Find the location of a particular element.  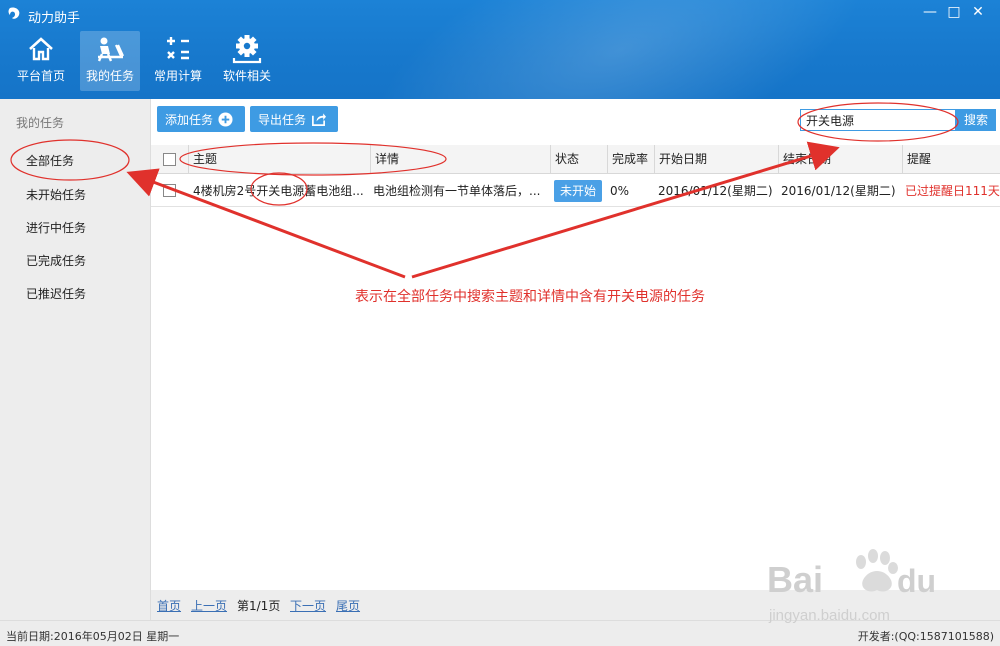

column-header-subject: 主题 is located at coordinates (279, 159).